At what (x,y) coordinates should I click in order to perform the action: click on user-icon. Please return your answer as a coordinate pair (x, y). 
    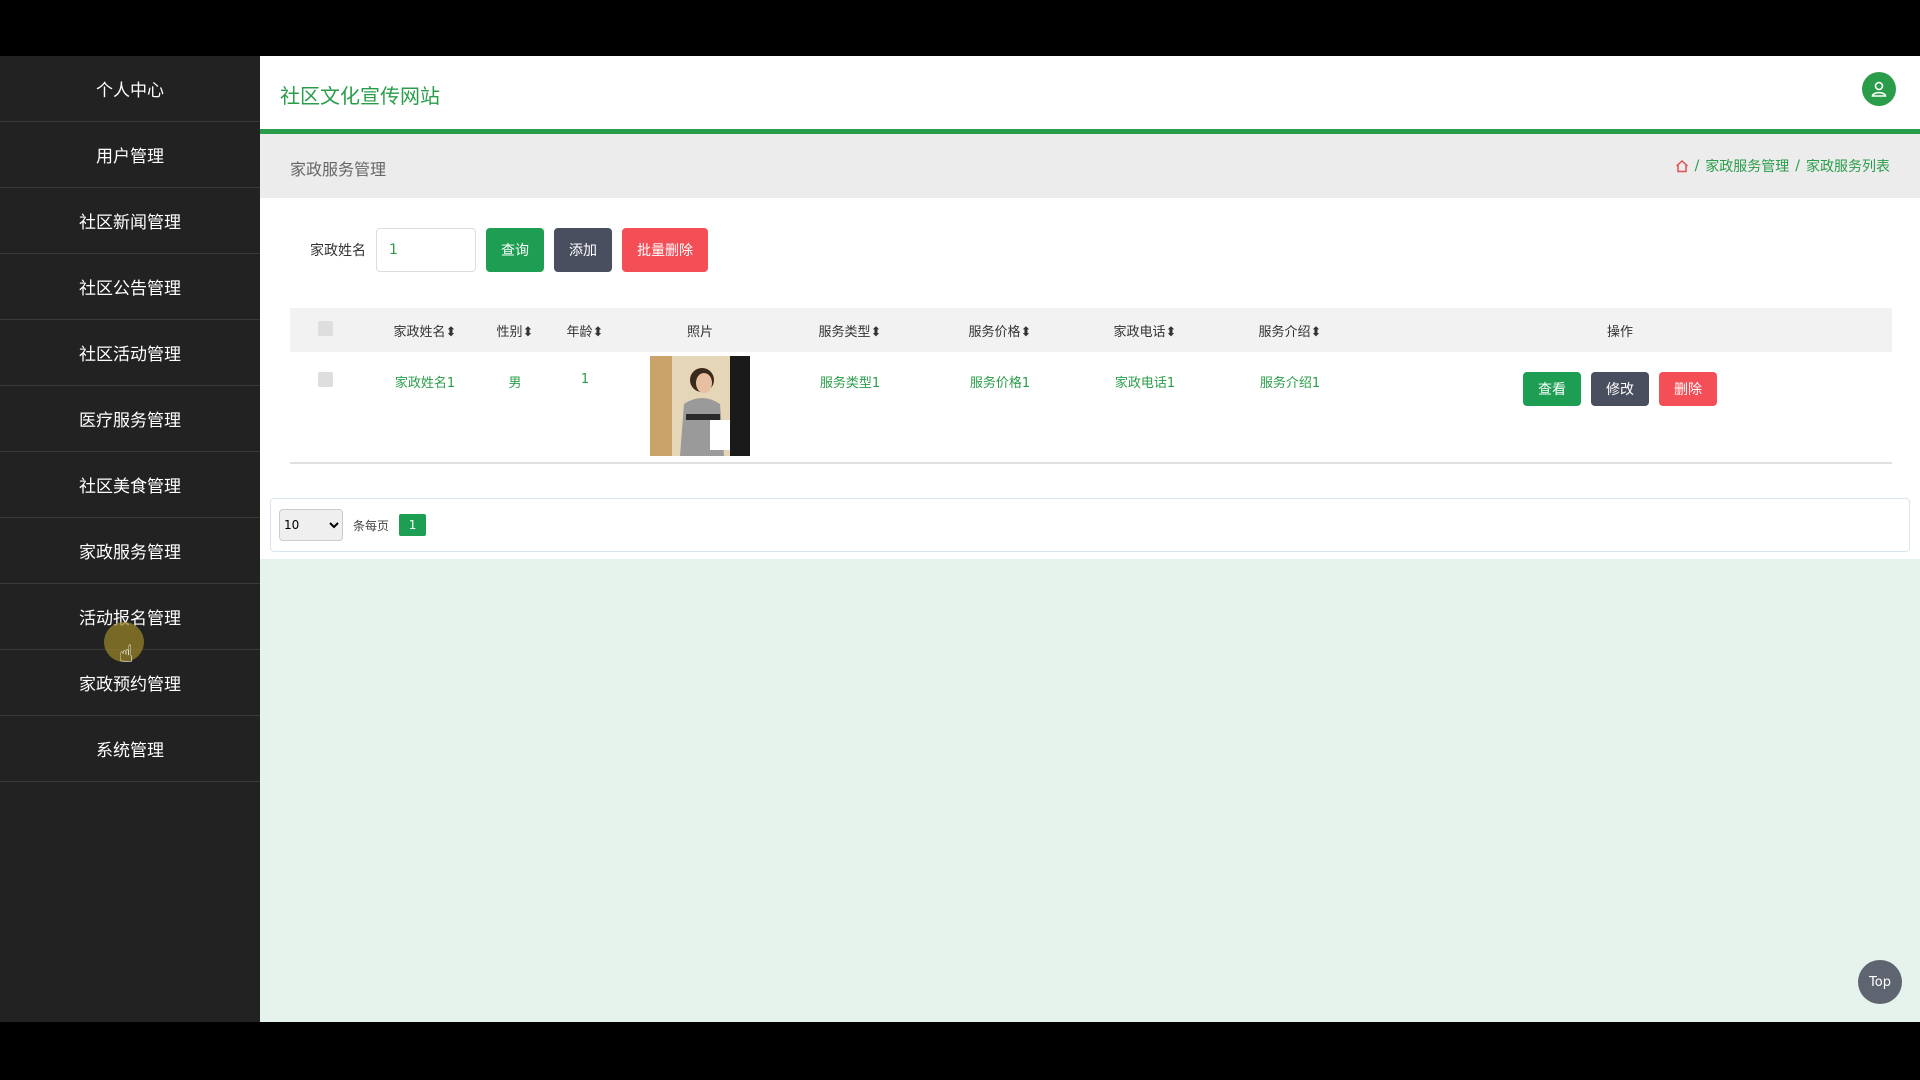
    Looking at the image, I should click on (1879, 89).